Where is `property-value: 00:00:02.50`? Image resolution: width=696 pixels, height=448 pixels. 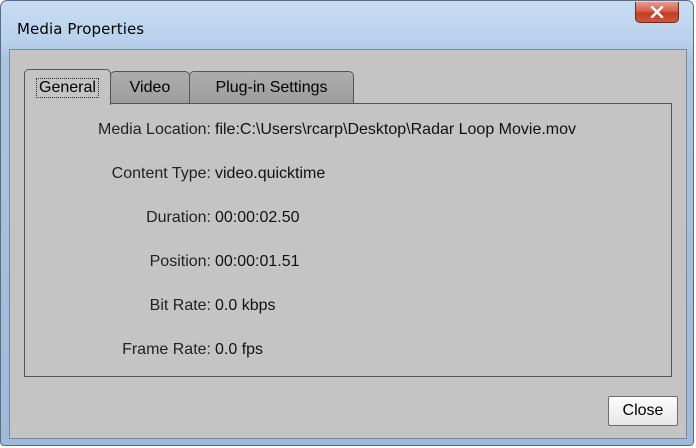
property-value: 00:00:02.50 is located at coordinates (257, 217).